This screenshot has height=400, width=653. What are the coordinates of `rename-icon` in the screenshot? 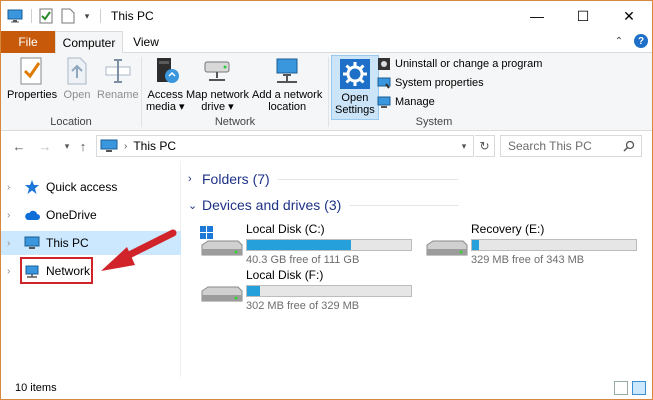 It's located at (118, 71).